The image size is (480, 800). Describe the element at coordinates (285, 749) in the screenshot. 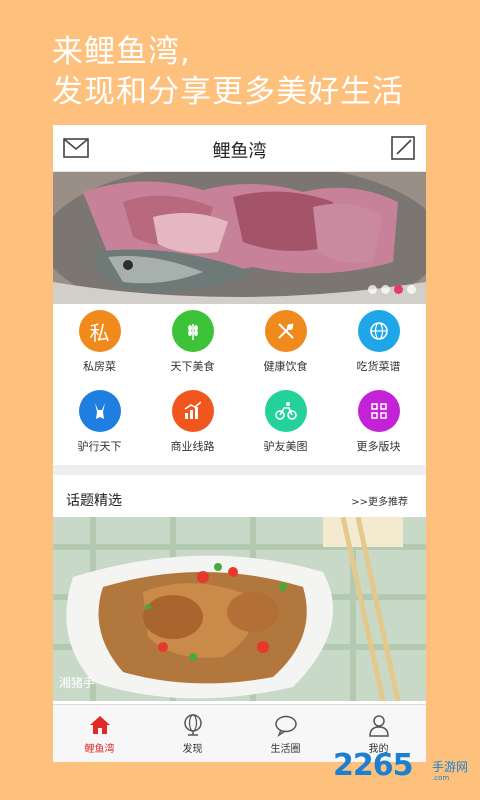

I see `tab-label: 生活圈` at that location.